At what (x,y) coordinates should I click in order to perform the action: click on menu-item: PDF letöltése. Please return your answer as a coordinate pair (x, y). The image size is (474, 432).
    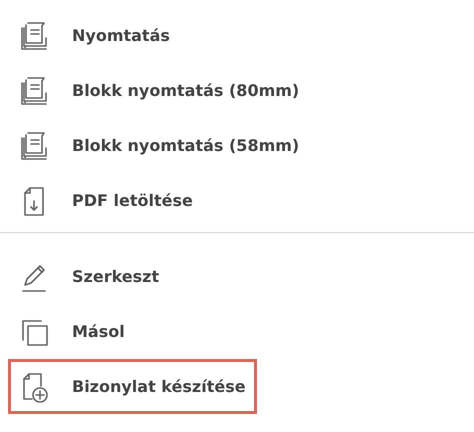
    Looking at the image, I should click on (132, 200).